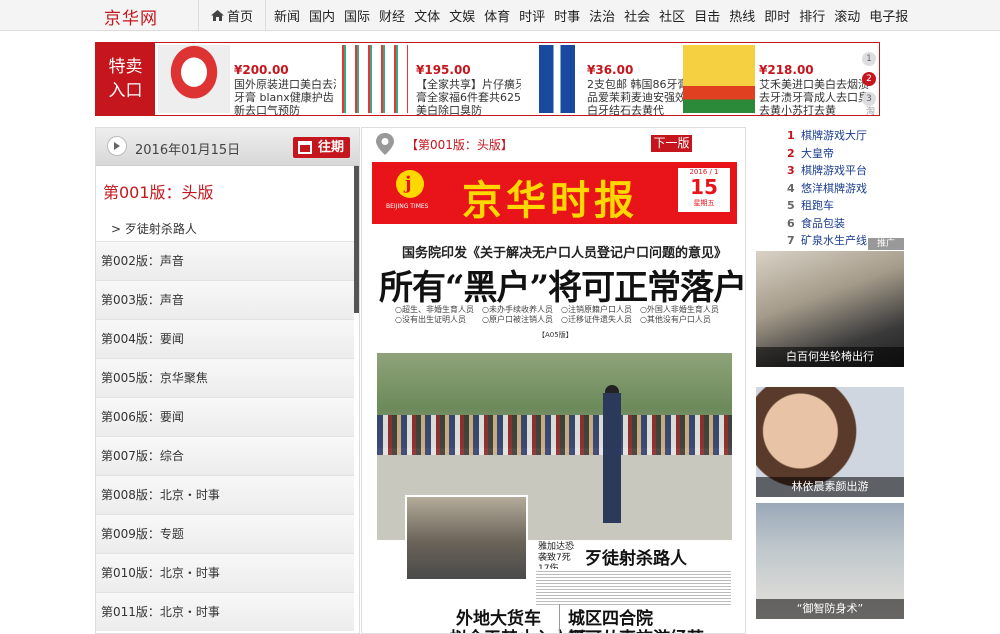  I want to click on rank-link: 棋牌游戏大厅, so click(834, 135).